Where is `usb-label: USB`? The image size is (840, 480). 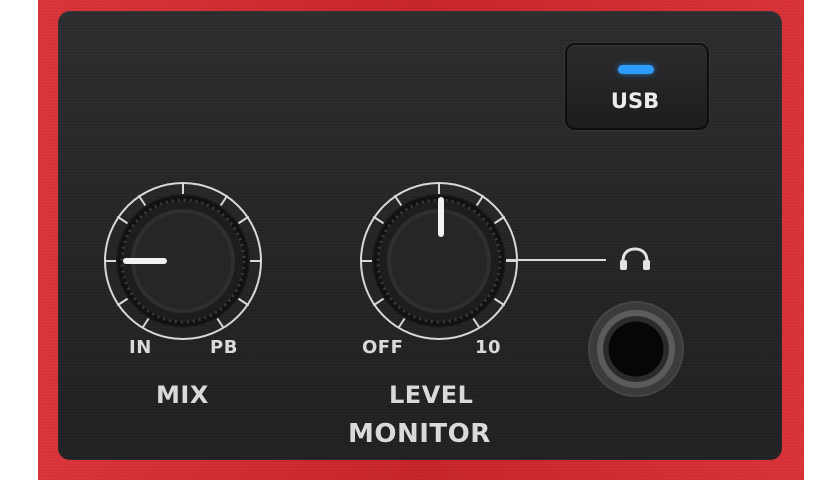
usb-label: USB is located at coordinates (635, 101).